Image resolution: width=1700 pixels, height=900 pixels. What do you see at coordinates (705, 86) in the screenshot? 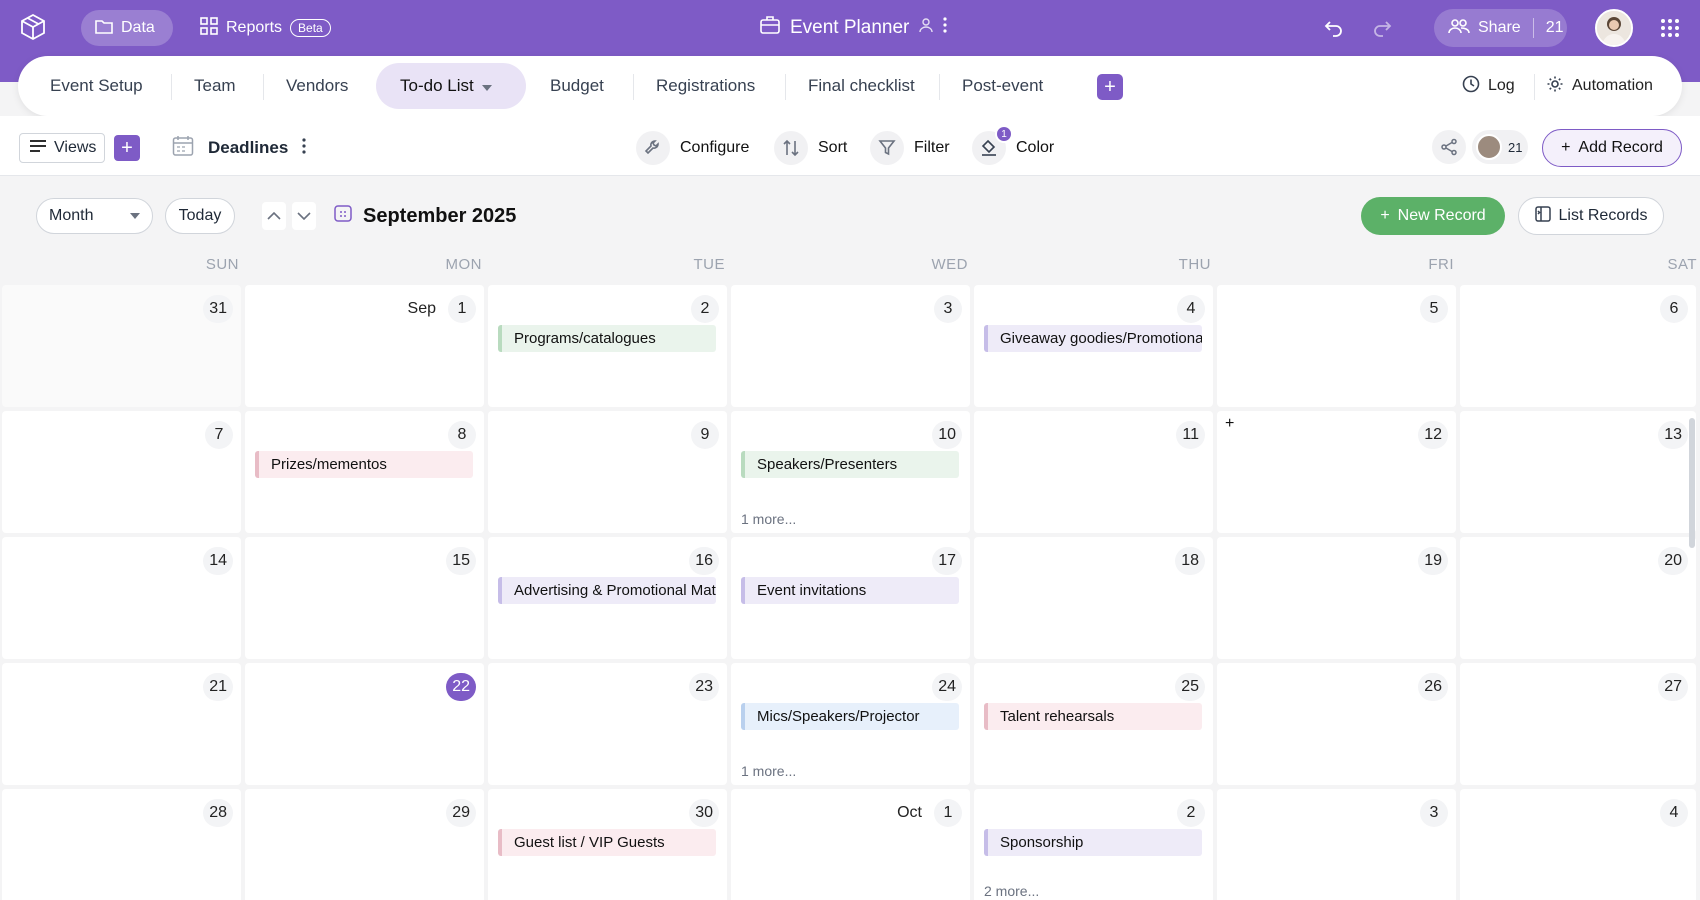
I see `tab-registrations: Registrations` at bounding box center [705, 86].